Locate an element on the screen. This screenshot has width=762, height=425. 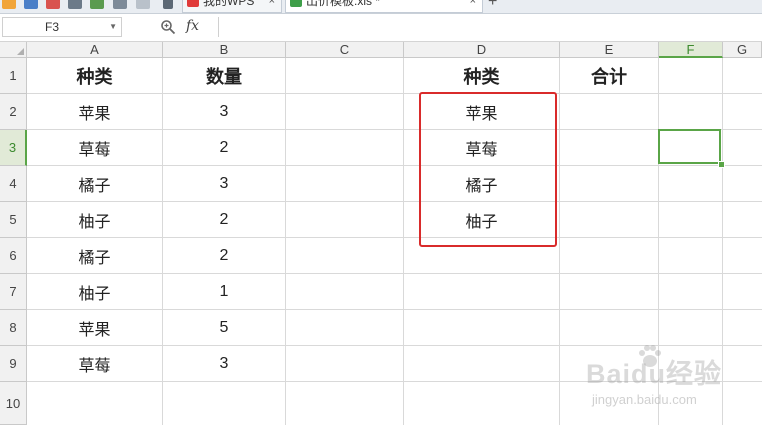
highlight-box is located at coordinates (488, 169).